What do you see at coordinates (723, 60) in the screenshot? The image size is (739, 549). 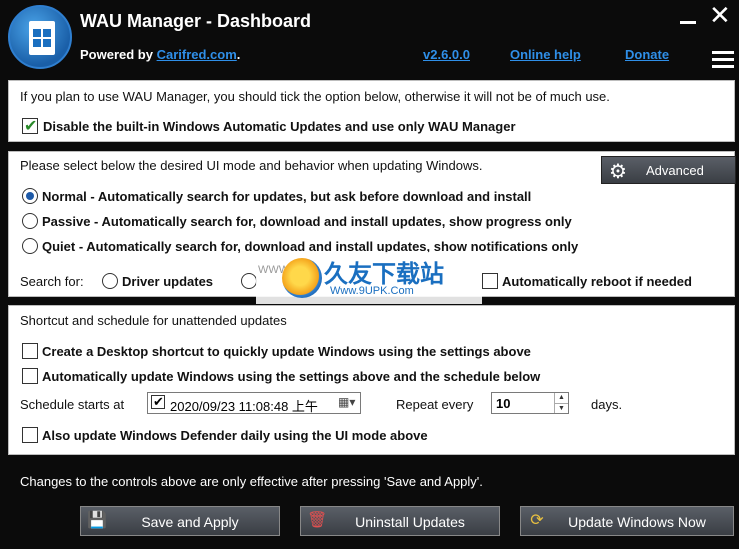 I see `menu-icon` at bounding box center [723, 60].